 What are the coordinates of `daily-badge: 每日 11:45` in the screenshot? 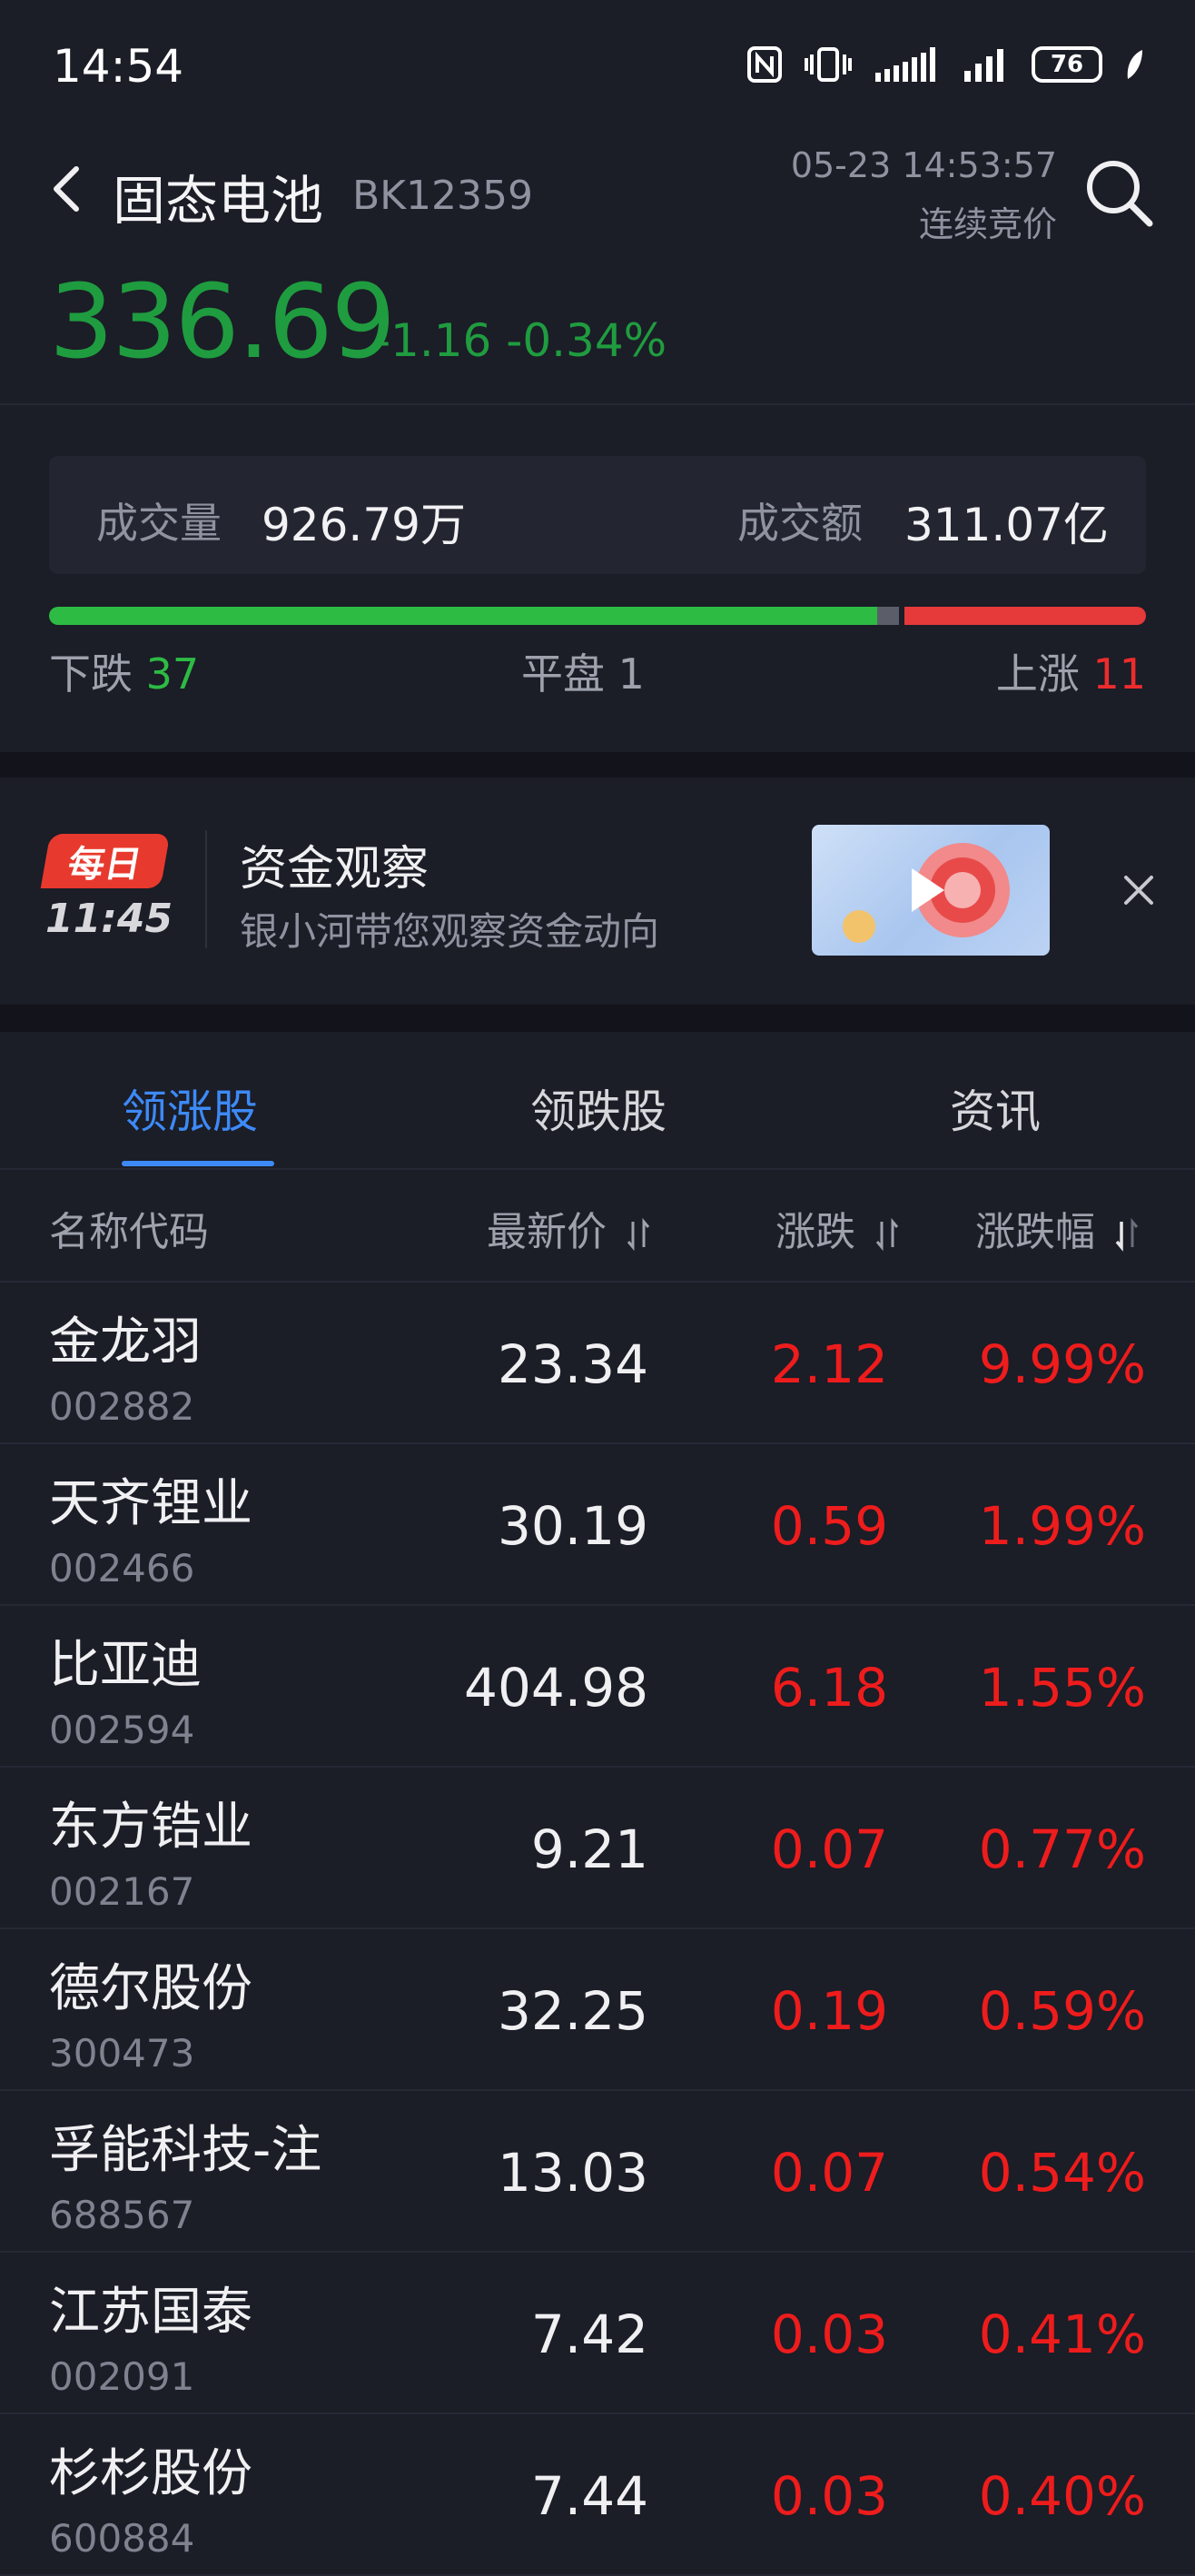 It's located at (106, 888).